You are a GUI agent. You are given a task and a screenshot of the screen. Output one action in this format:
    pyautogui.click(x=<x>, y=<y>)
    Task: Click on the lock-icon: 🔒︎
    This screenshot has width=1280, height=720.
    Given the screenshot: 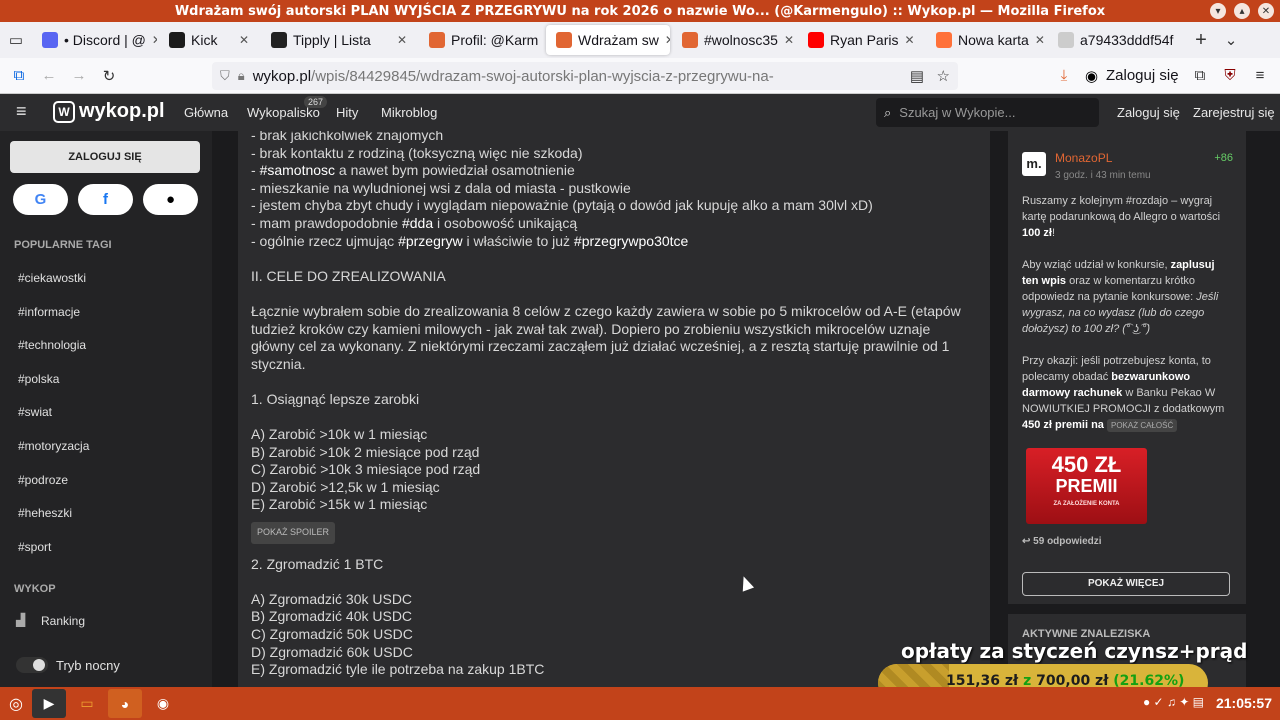 What is the action you would take?
    pyautogui.click(x=241, y=76)
    